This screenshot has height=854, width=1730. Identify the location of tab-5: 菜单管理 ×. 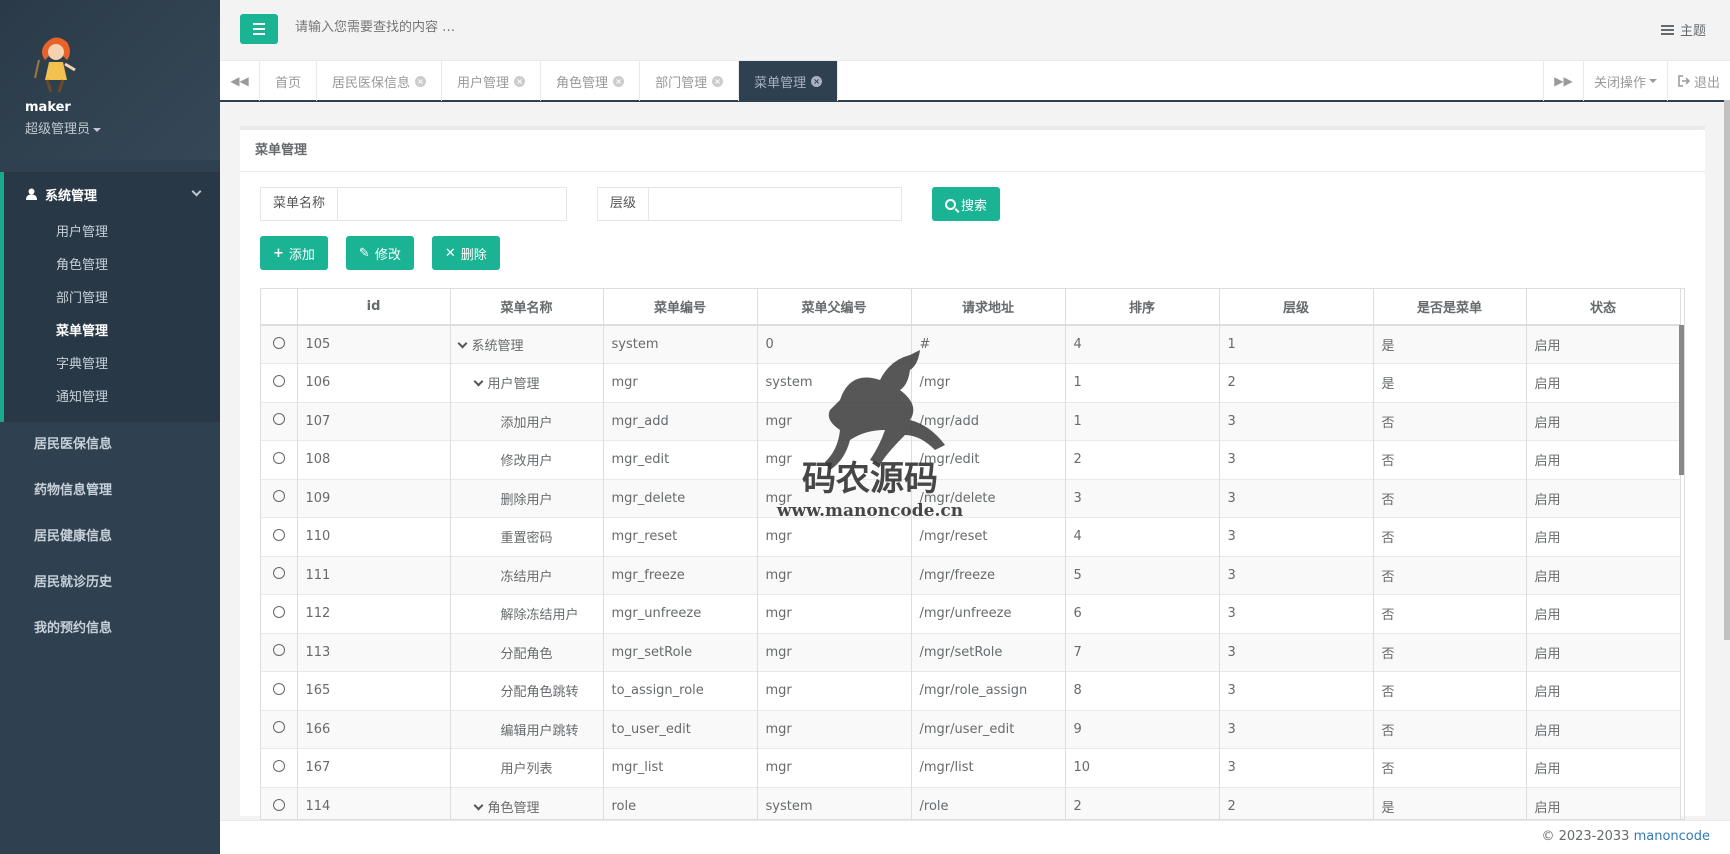
(789, 81).